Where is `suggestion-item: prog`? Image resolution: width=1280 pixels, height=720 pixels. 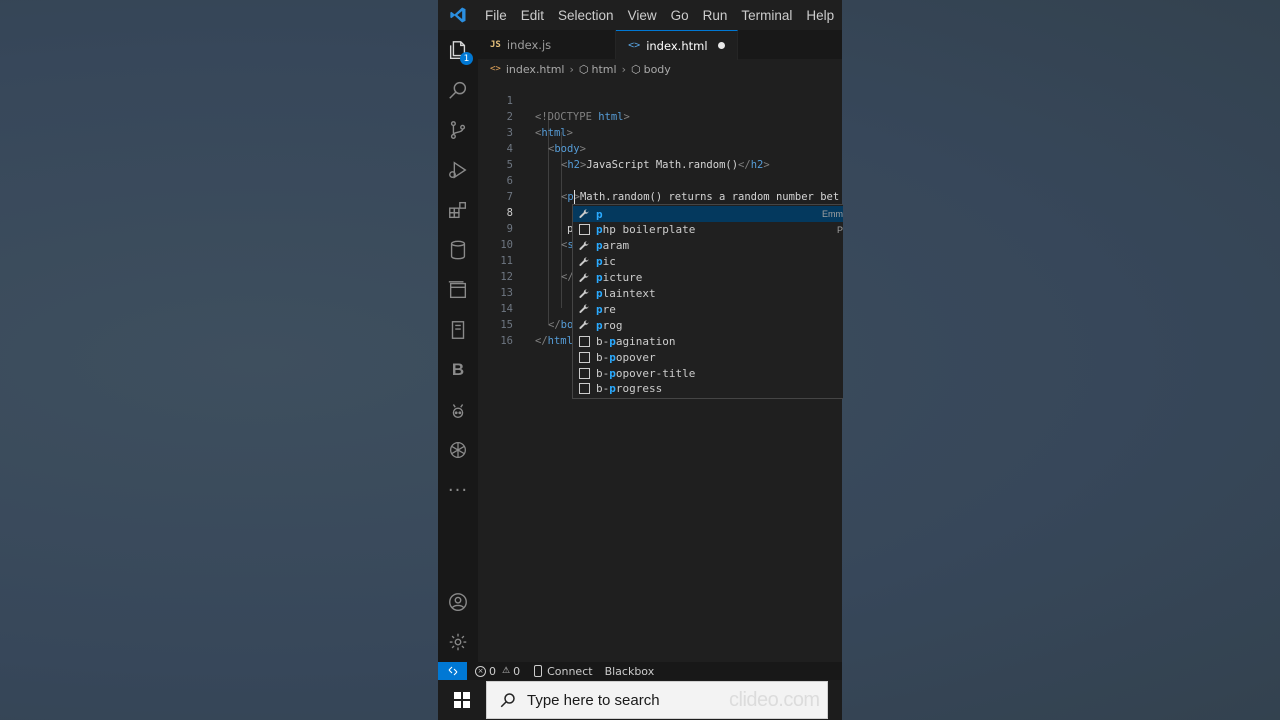
suggestion-item: prog is located at coordinates (708, 325).